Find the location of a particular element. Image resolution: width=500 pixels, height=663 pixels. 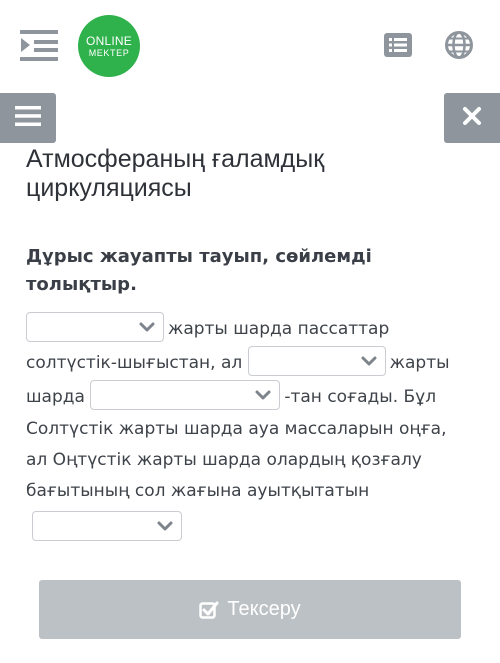

lesson-title: Атмосфераның ғаламдық циркуляциясы is located at coordinates (175, 173).